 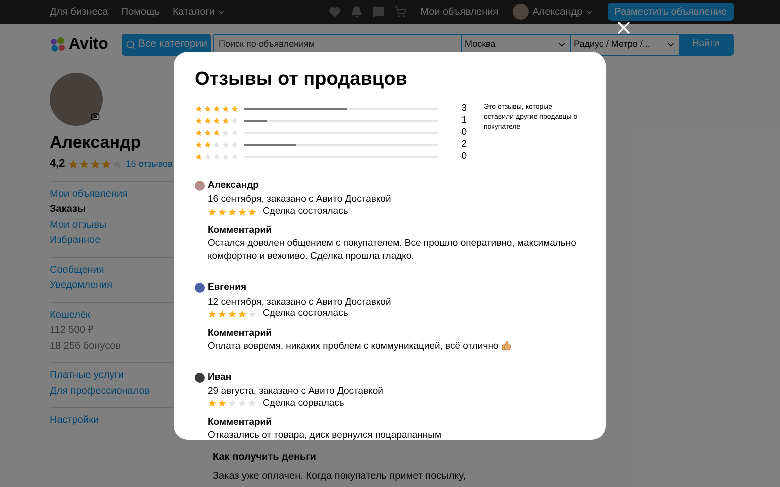 I want to click on logo-text: Avito, so click(x=88, y=44).